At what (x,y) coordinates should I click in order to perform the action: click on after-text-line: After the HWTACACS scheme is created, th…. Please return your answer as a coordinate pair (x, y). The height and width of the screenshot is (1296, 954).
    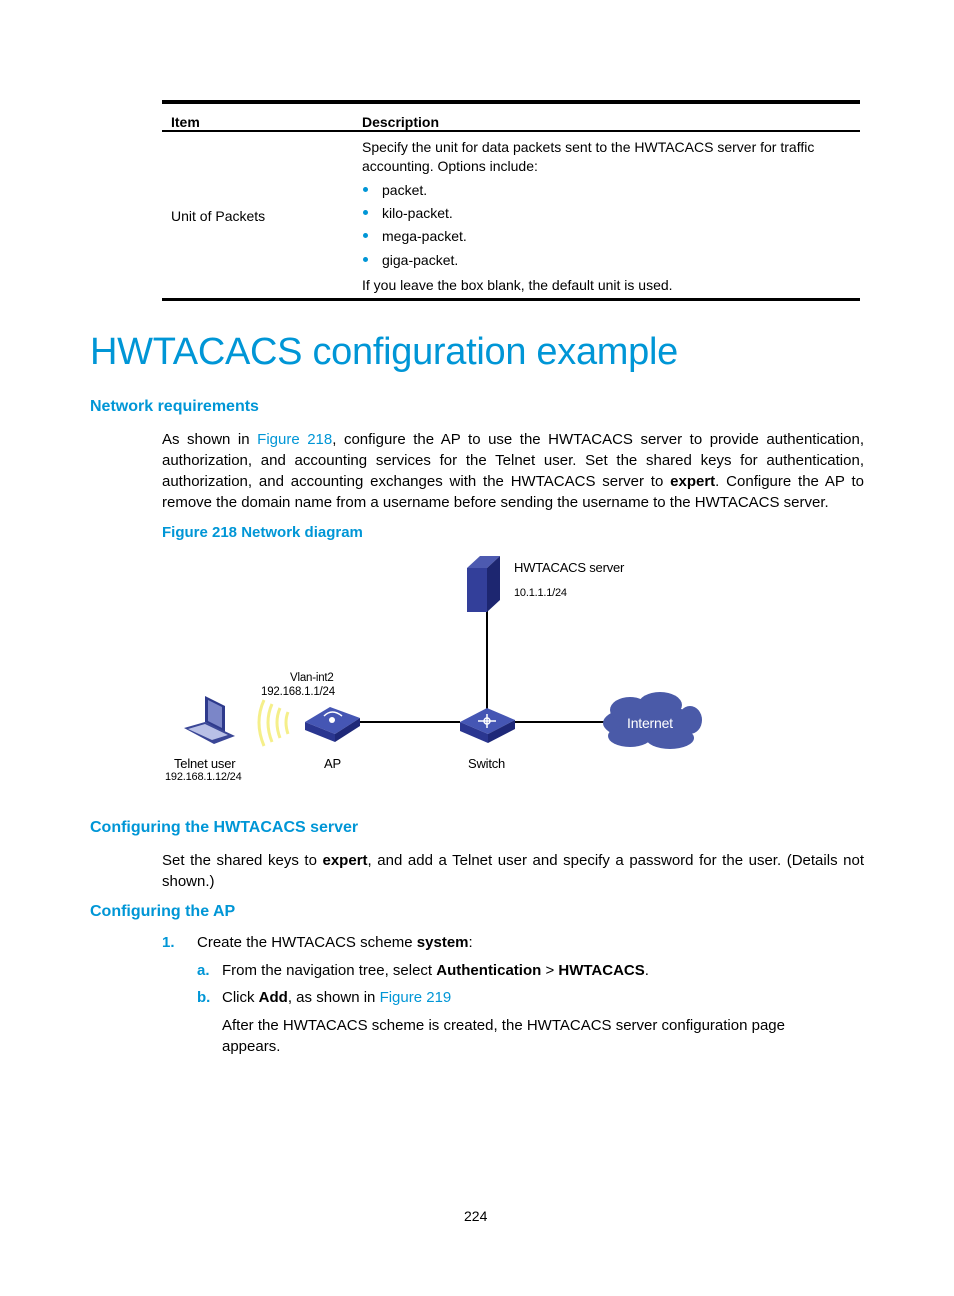
    Looking at the image, I should click on (503, 1025).